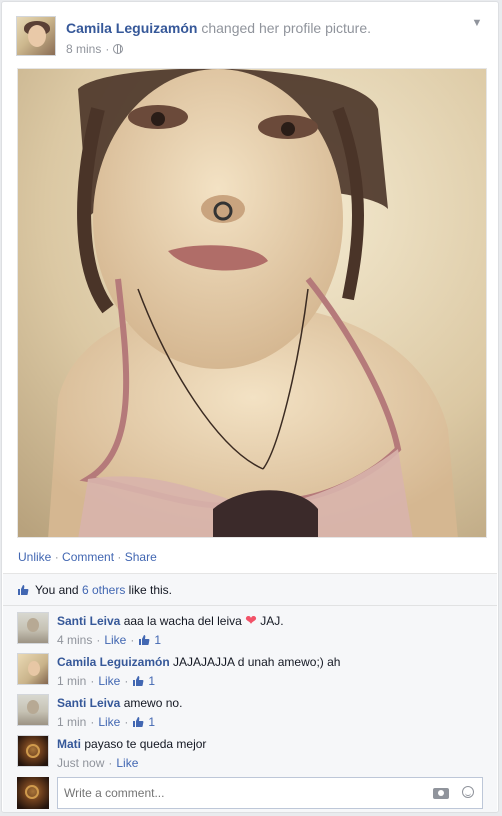  I want to click on story-meta: 8 mins ·, so click(95, 49).